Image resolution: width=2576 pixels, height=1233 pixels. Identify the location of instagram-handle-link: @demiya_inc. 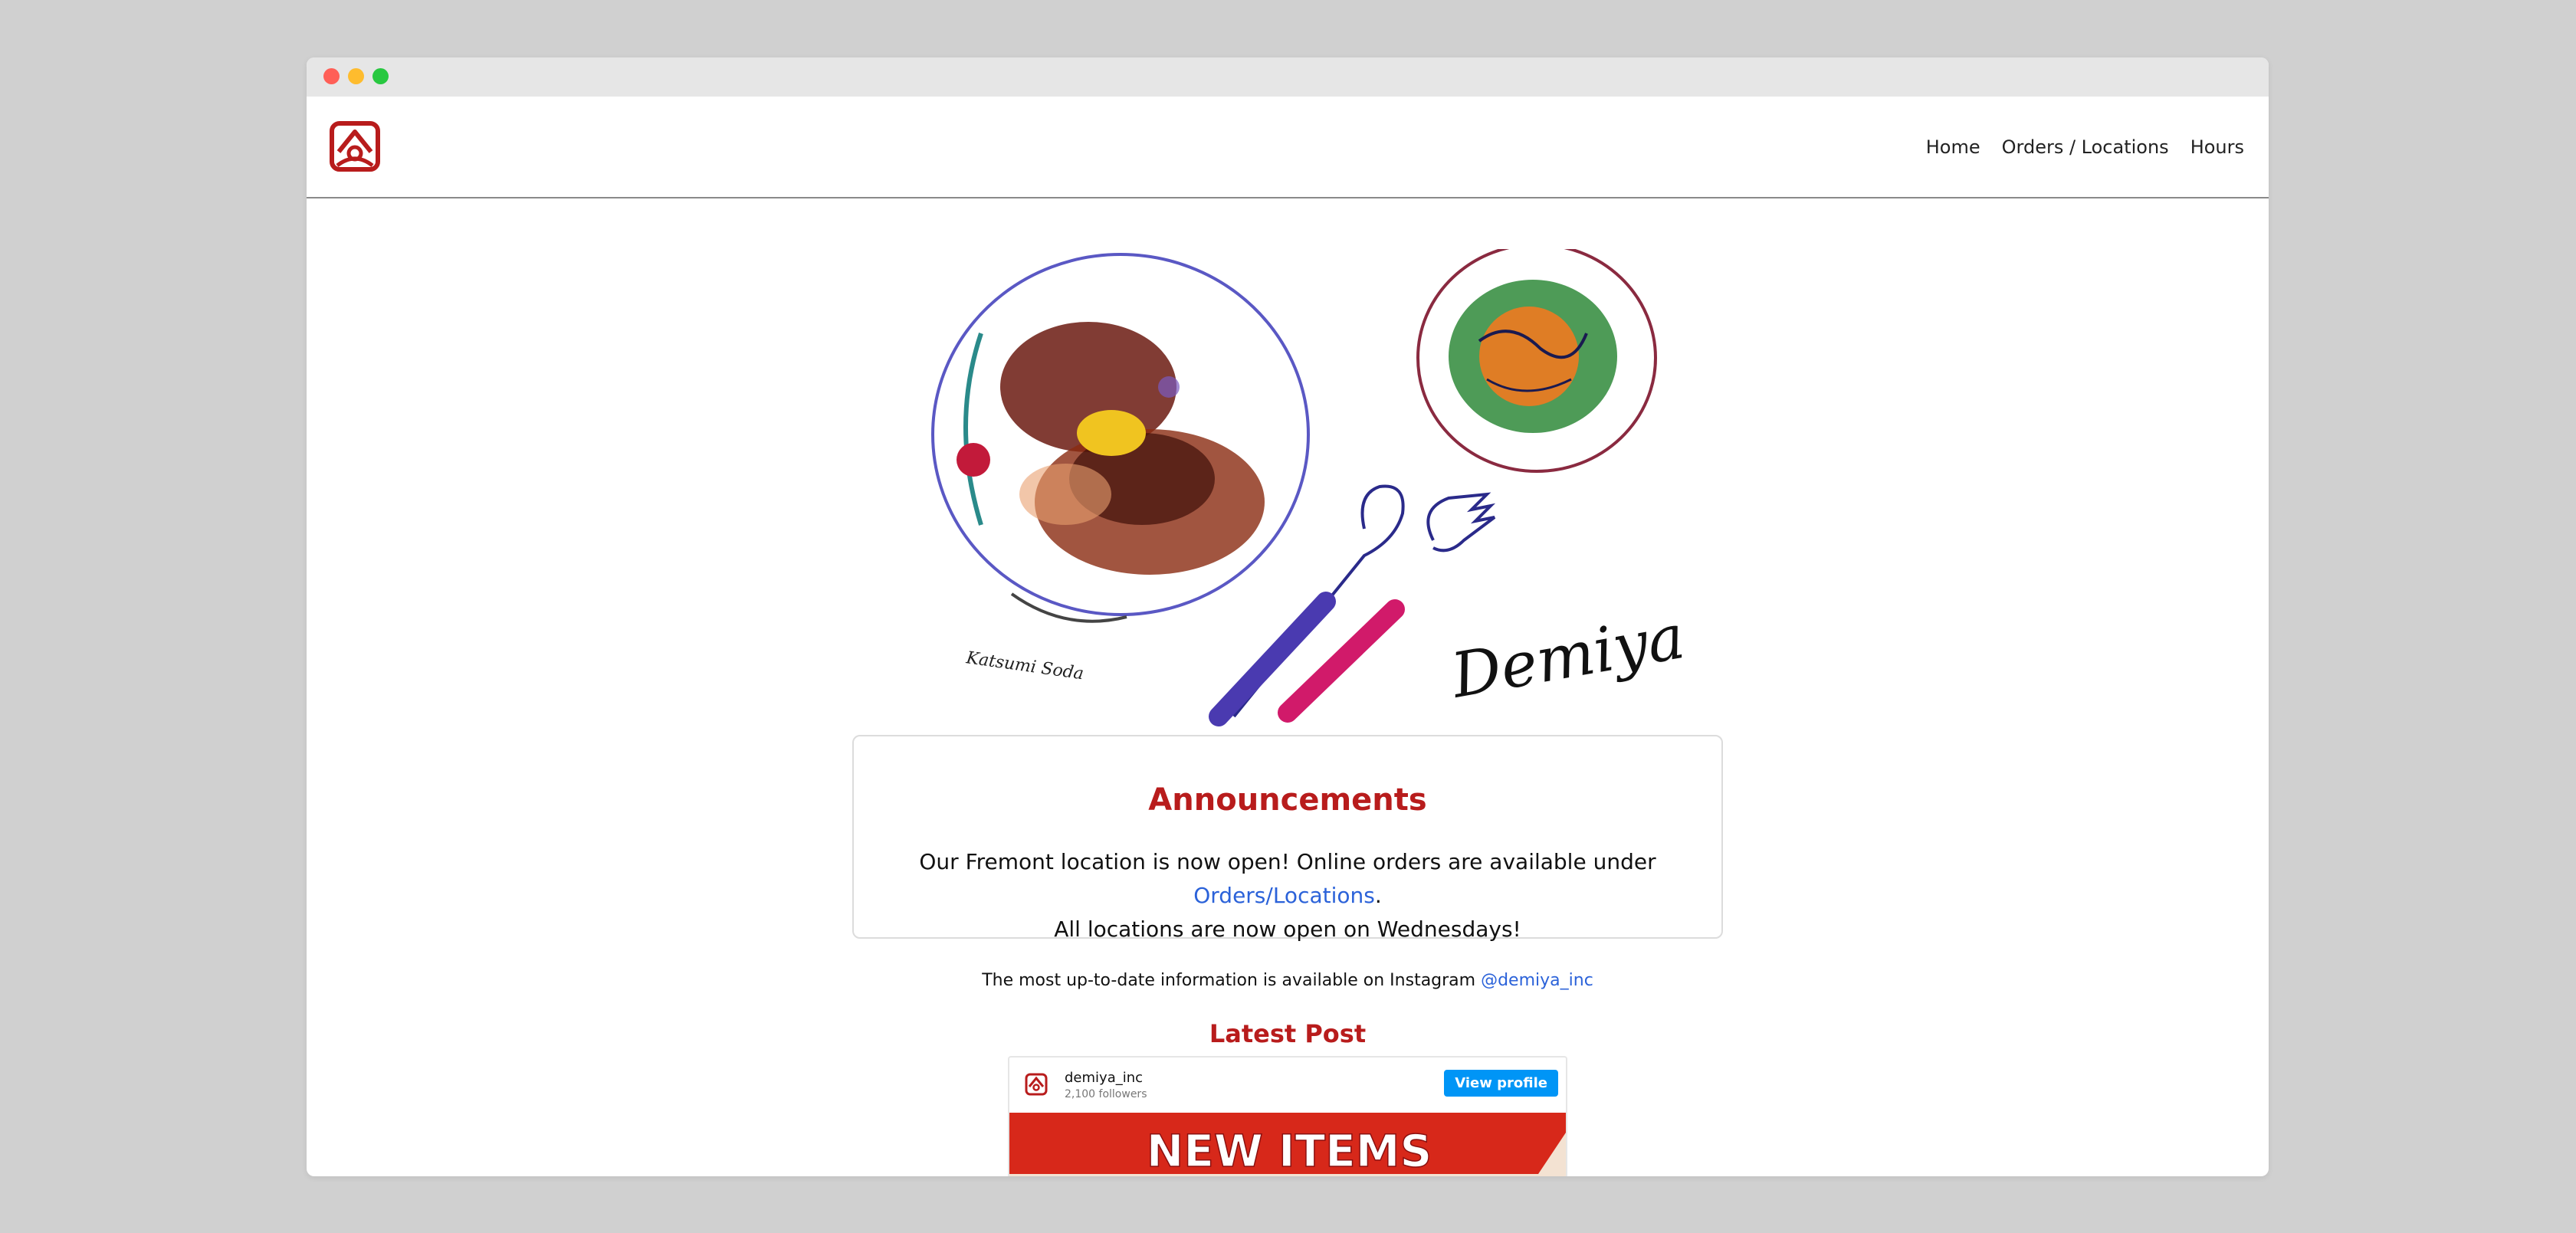
(1537, 981).